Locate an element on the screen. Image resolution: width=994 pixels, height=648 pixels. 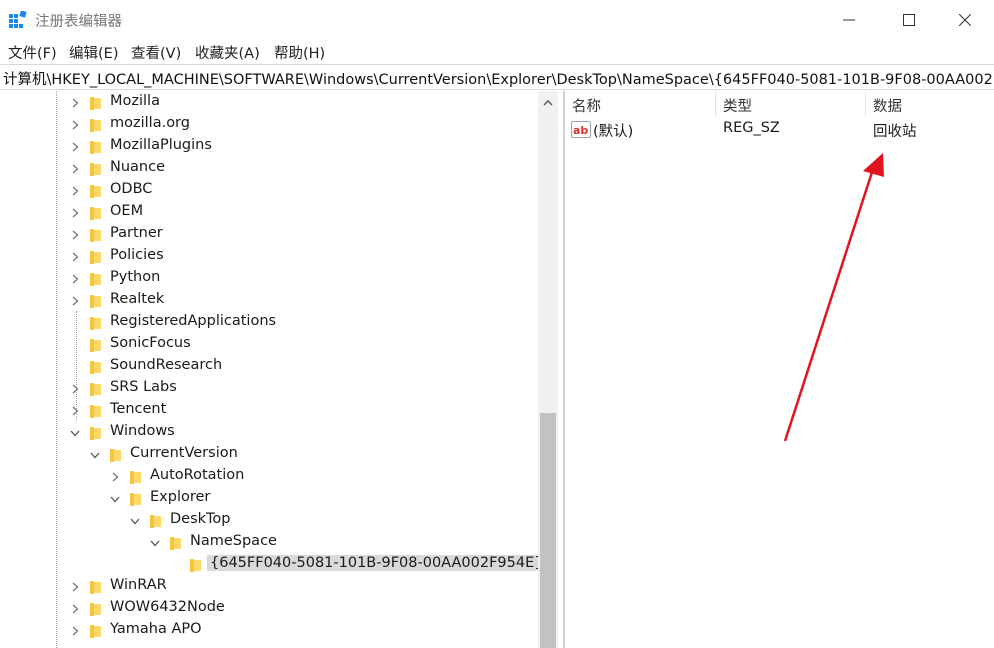
menu-favorites: 收藏夹(A) is located at coordinates (227, 52).